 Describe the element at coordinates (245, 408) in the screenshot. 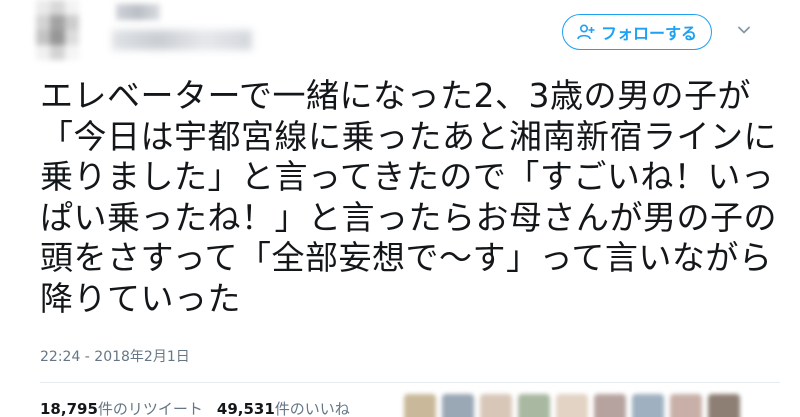

I see `likes-count: 49,531` at that location.